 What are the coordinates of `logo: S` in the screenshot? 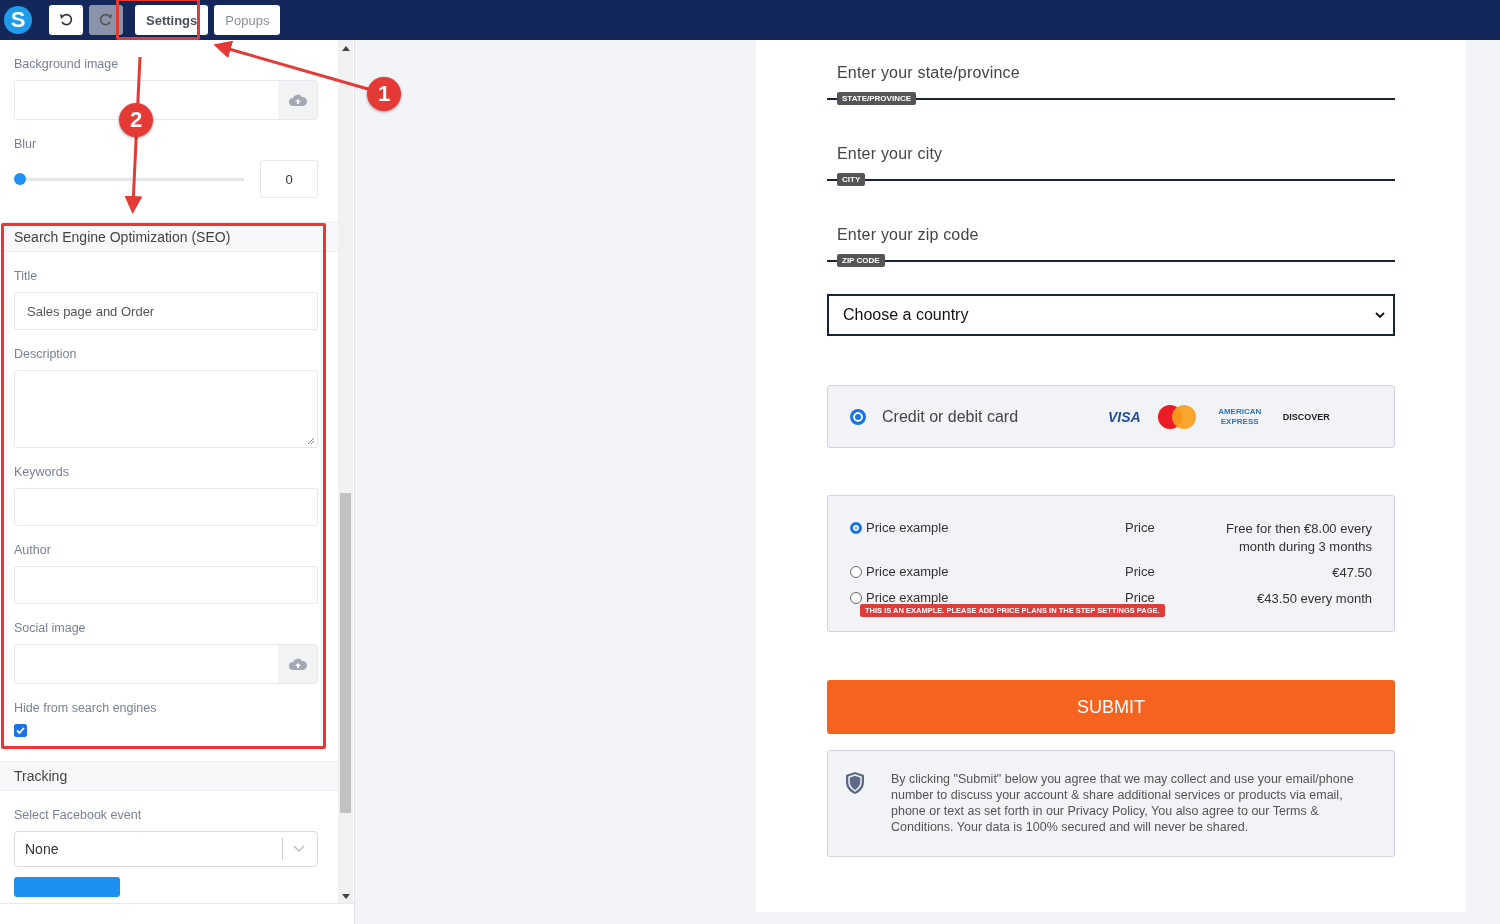 It's located at (18, 20).